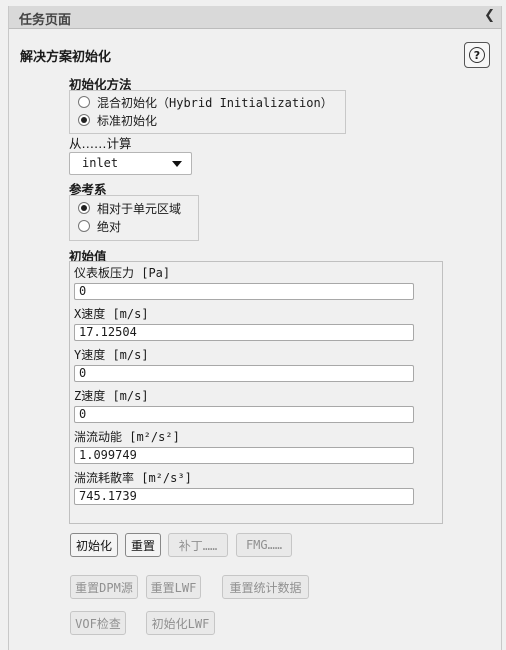  I want to click on turbulent-dissipation-rate-input: 745.1739, so click(244, 496).